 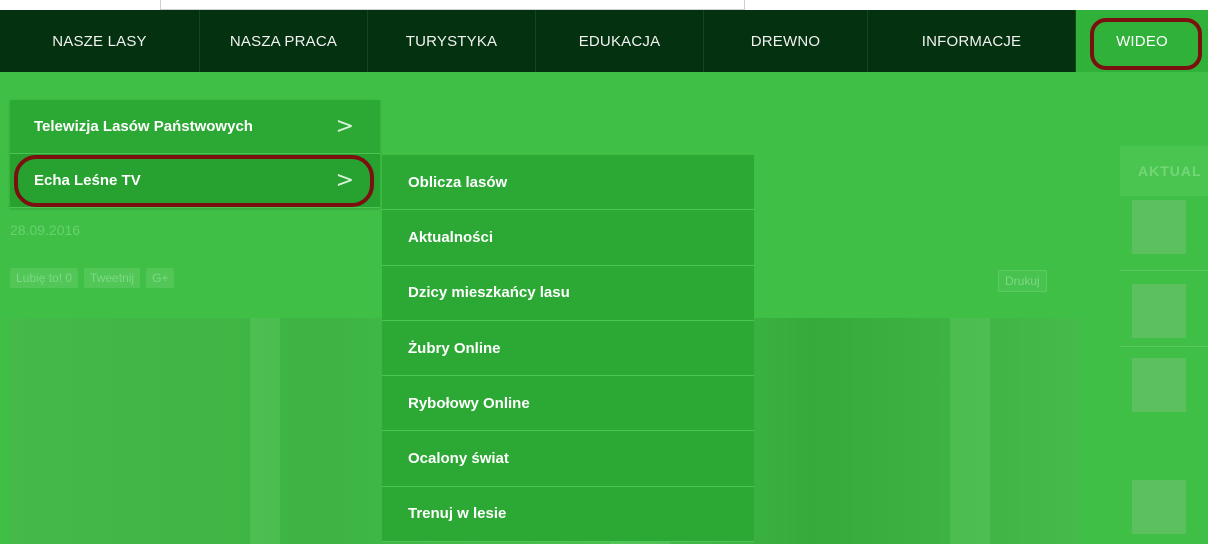 I want to click on nav-item-drewno: DREWNO, so click(x=786, y=41).